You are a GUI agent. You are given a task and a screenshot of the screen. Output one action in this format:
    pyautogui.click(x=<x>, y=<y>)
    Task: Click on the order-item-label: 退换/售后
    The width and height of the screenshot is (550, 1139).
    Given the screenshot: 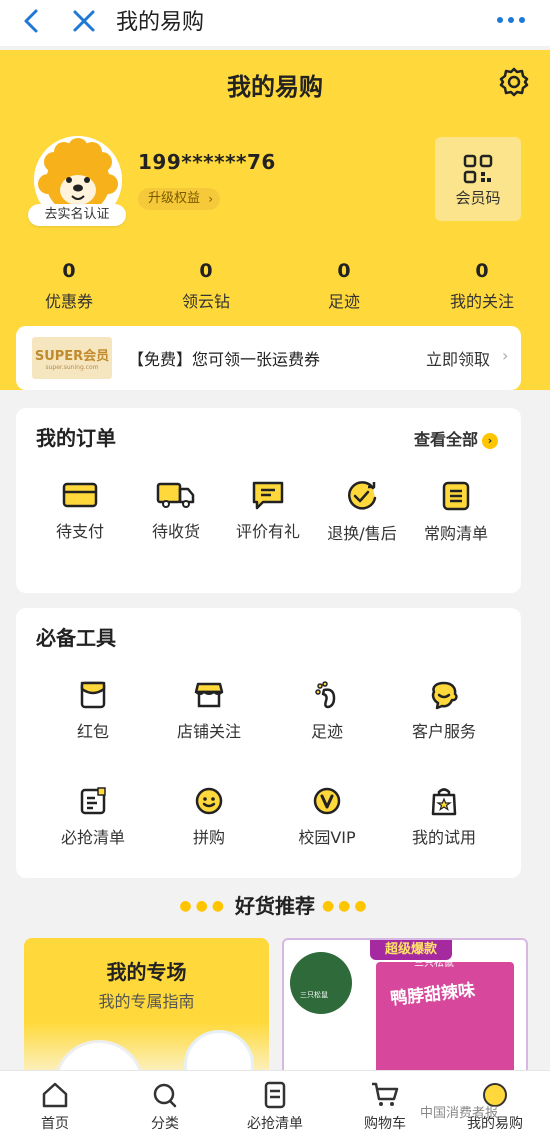 What is the action you would take?
    pyautogui.click(x=362, y=533)
    